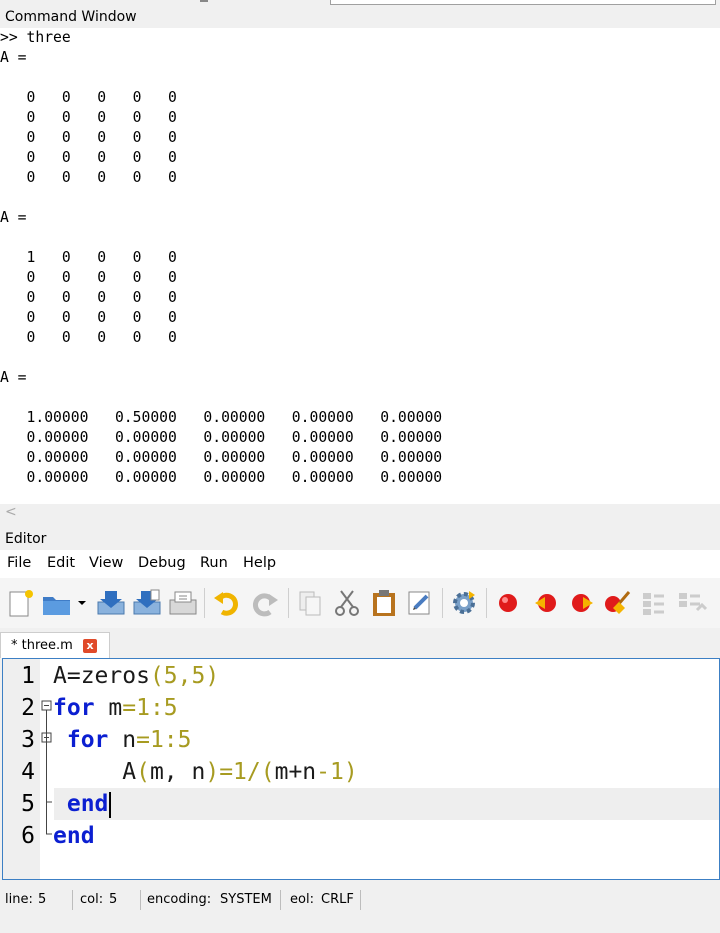 Image resolution: width=720 pixels, height=933 pixels. I want to click on command-window-title: Command Window, so click(71, 17).